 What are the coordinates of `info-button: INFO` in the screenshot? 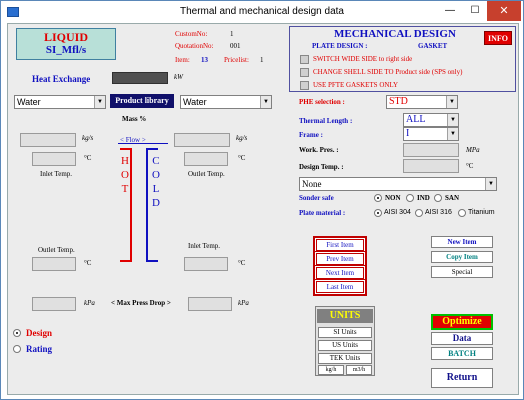 It's located at (498, 38).